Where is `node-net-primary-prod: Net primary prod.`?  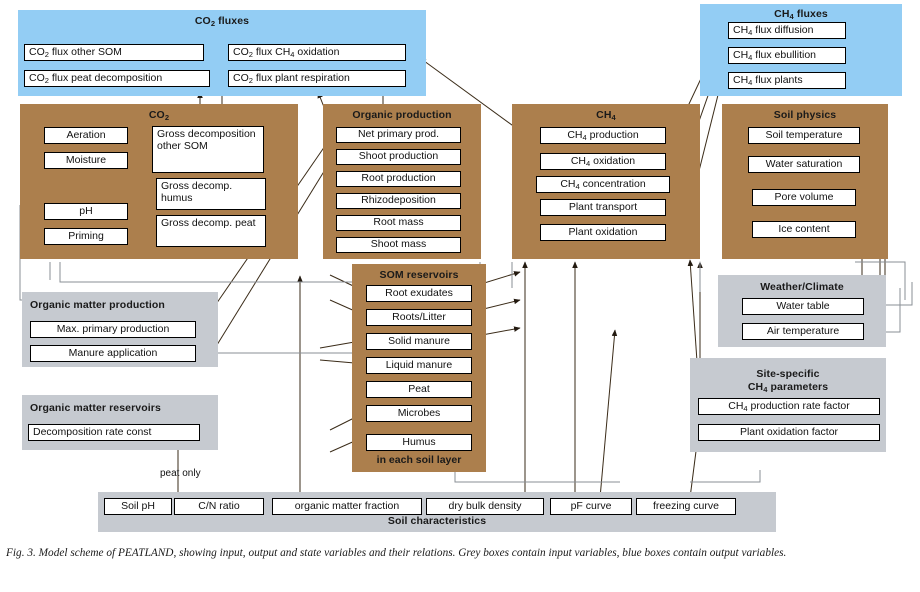 node-net-primary-prod: Net primary prod. is located at coordinates (398, 135).